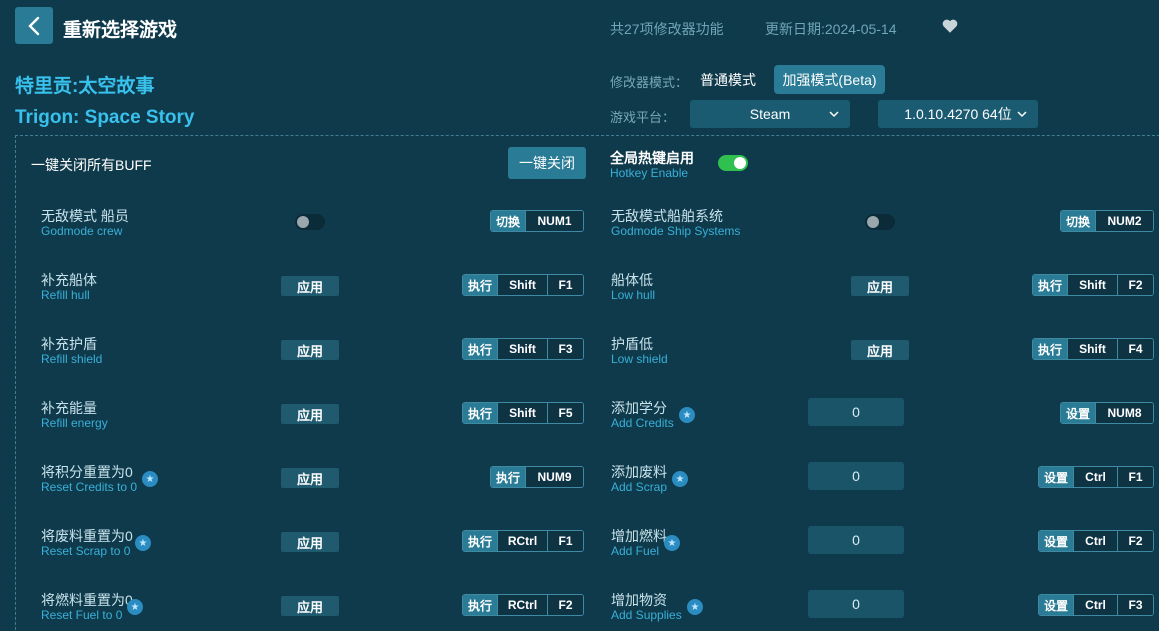 The image size is (1159, 631). I want to click on hotkey-box: 执行 Shift F3, so click(523, 349).